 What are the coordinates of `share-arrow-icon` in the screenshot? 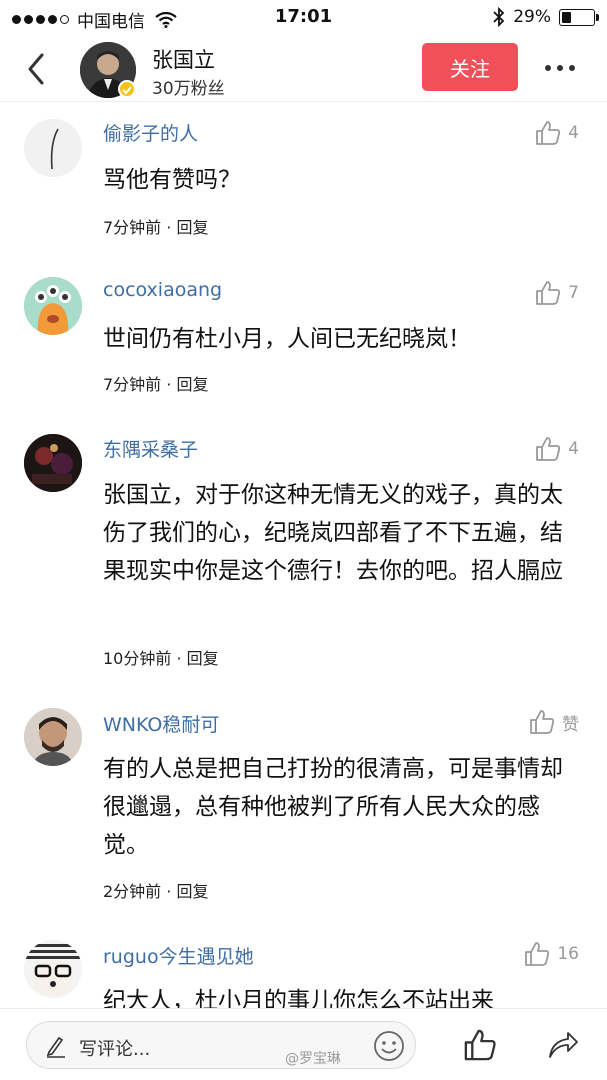 It's located at (563, 1044).